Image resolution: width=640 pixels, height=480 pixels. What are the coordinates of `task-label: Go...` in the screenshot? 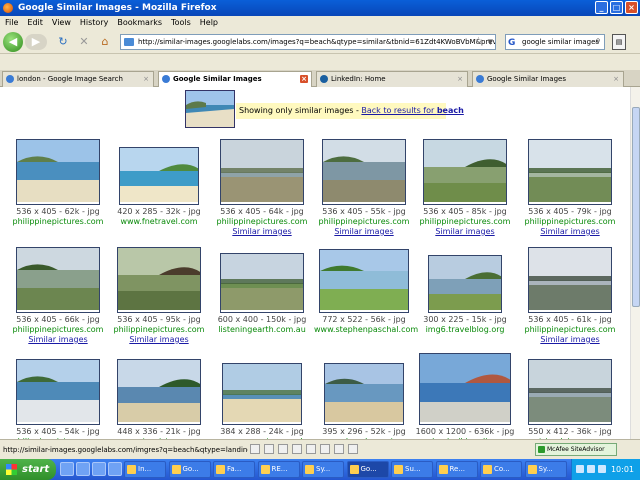 It's located at (190, 469).